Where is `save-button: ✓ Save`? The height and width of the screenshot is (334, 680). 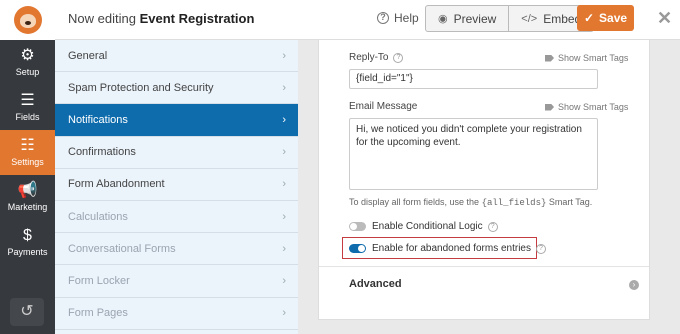
save-button: ✓ Save is located at coordinates (605, 18).